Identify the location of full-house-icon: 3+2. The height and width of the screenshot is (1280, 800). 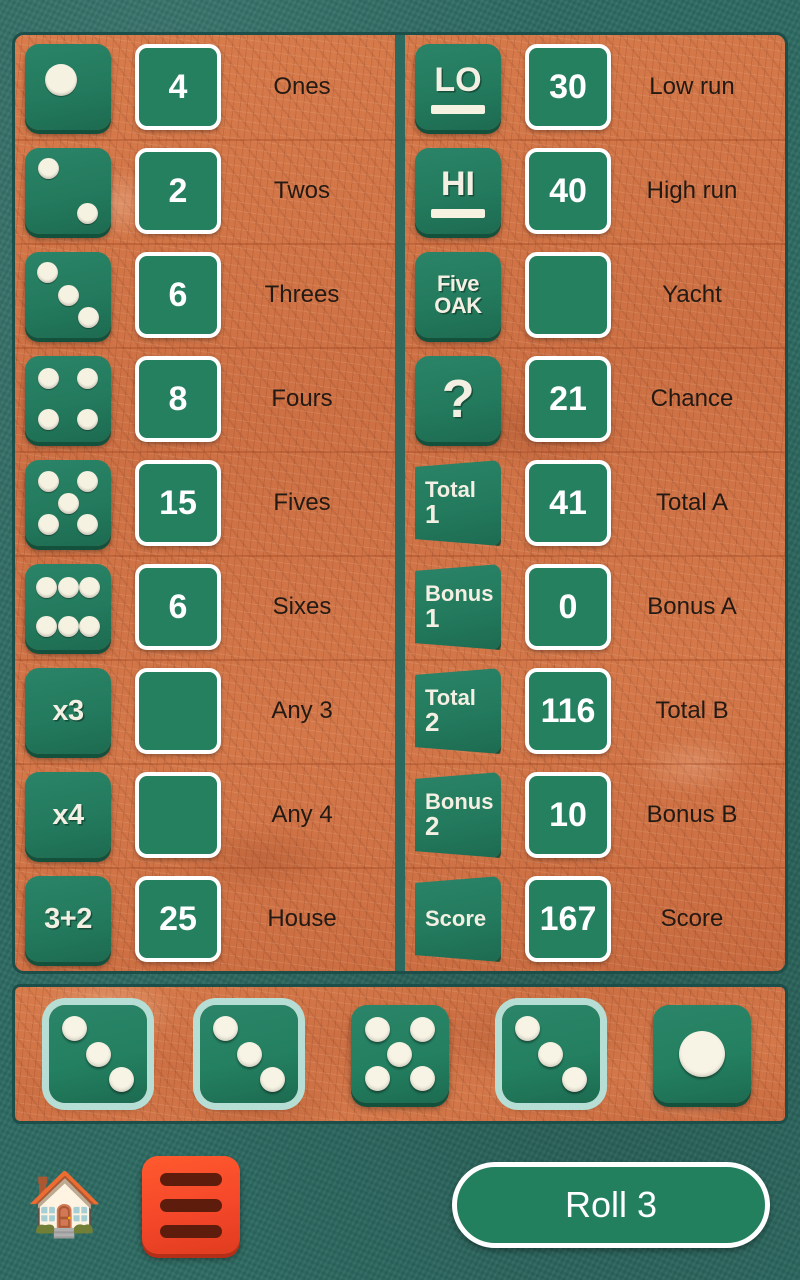
(68, 919).